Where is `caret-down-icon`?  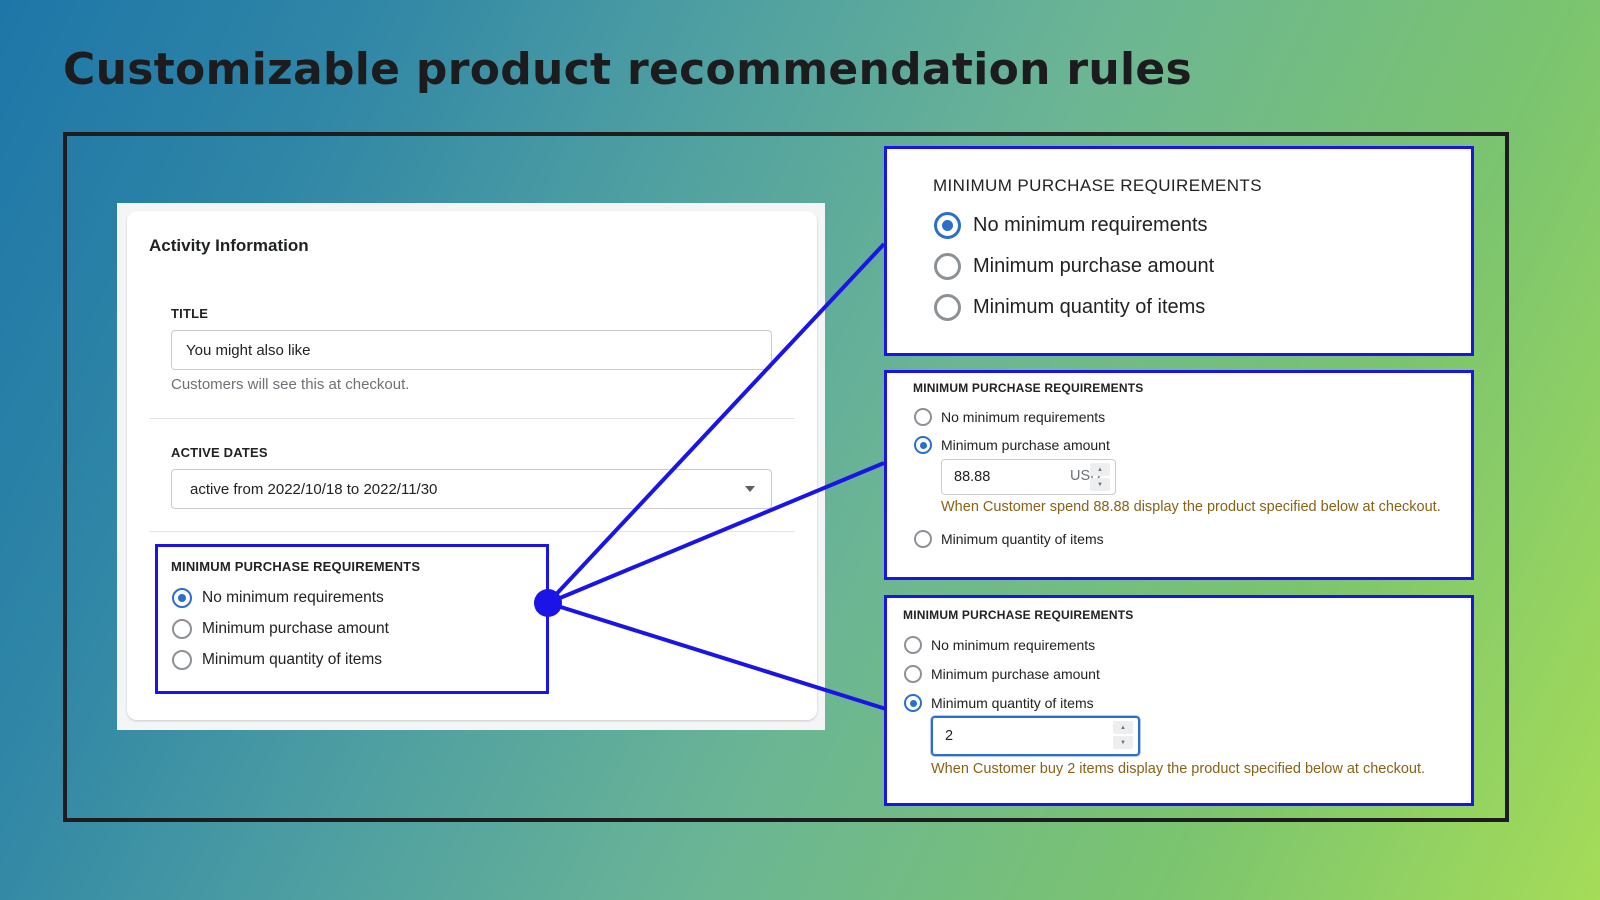
caret-down-icon is located at coordinates (750, 489).